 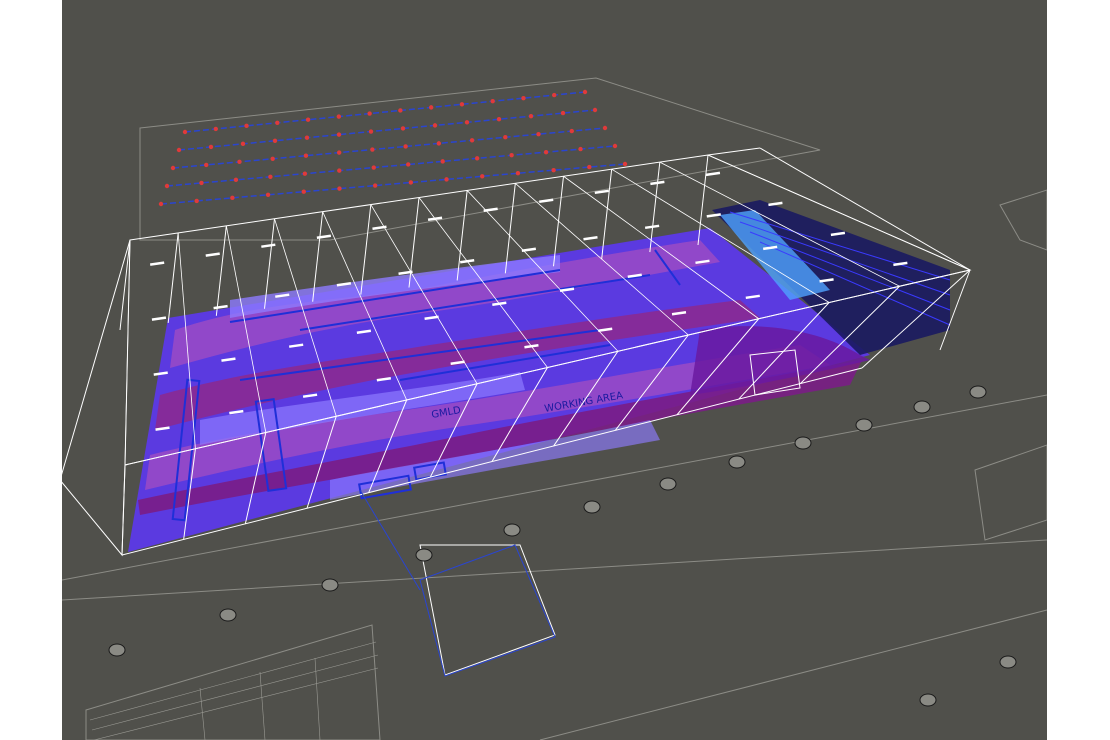 I want to click on entrance-pad, so click(x=487, y=610).